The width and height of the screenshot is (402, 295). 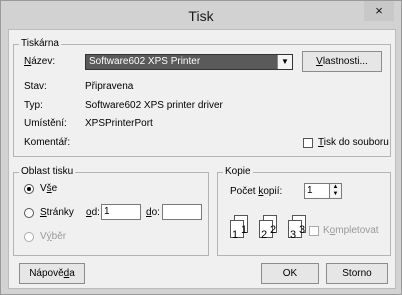 I want to click on type-value: Software602 XPS printer driver, so click(x=154, y=105).